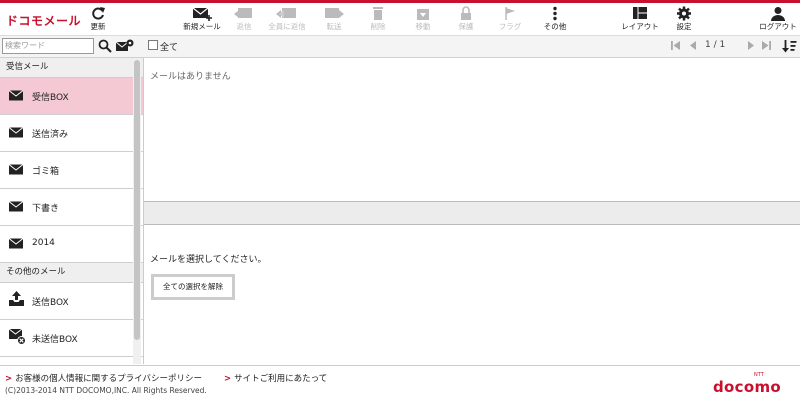 This screenshot has width=800, height=401. Describe the element at coordinates (71, 207) in the screenshot. I see `sidebar-item-drafts: 下書き` at that location.